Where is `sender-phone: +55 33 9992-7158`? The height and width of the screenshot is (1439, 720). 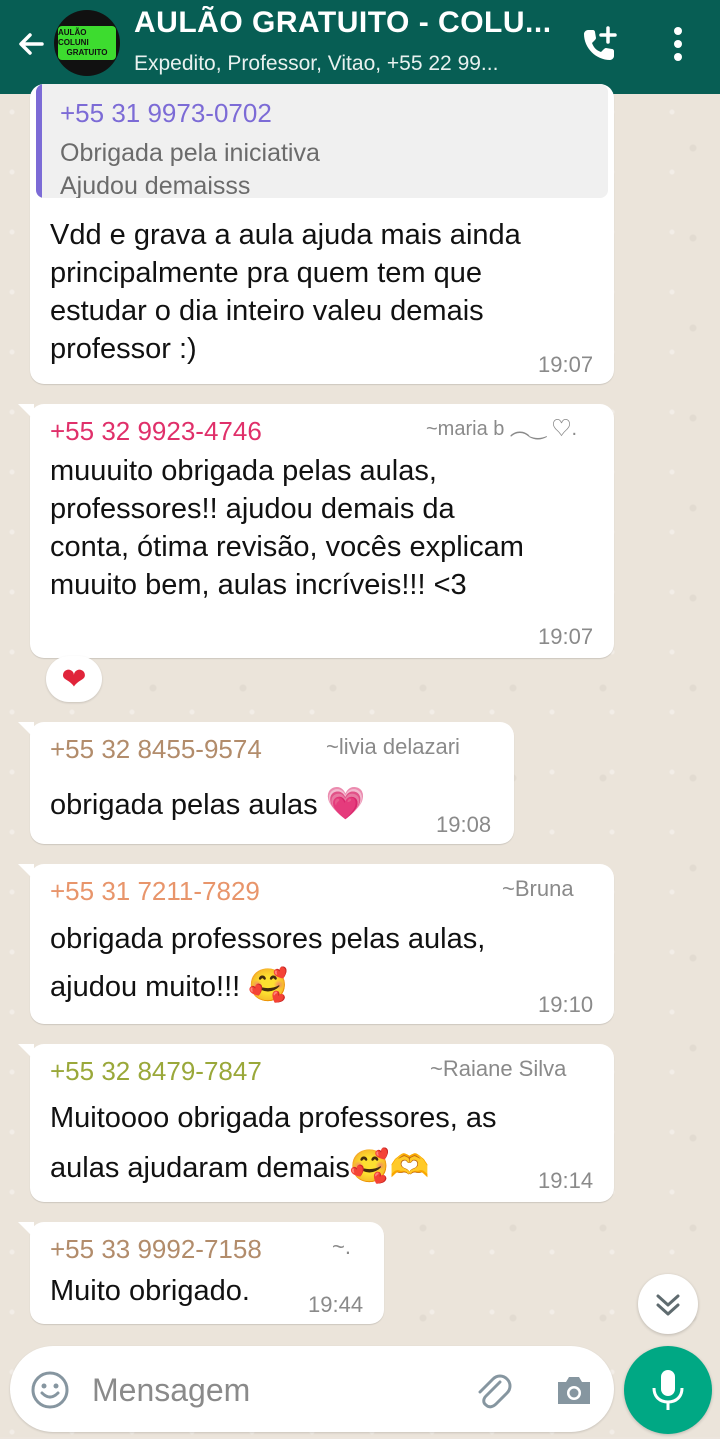
sender-phone: +55 33 9992-7158 is located at coordinates (156, 1249).